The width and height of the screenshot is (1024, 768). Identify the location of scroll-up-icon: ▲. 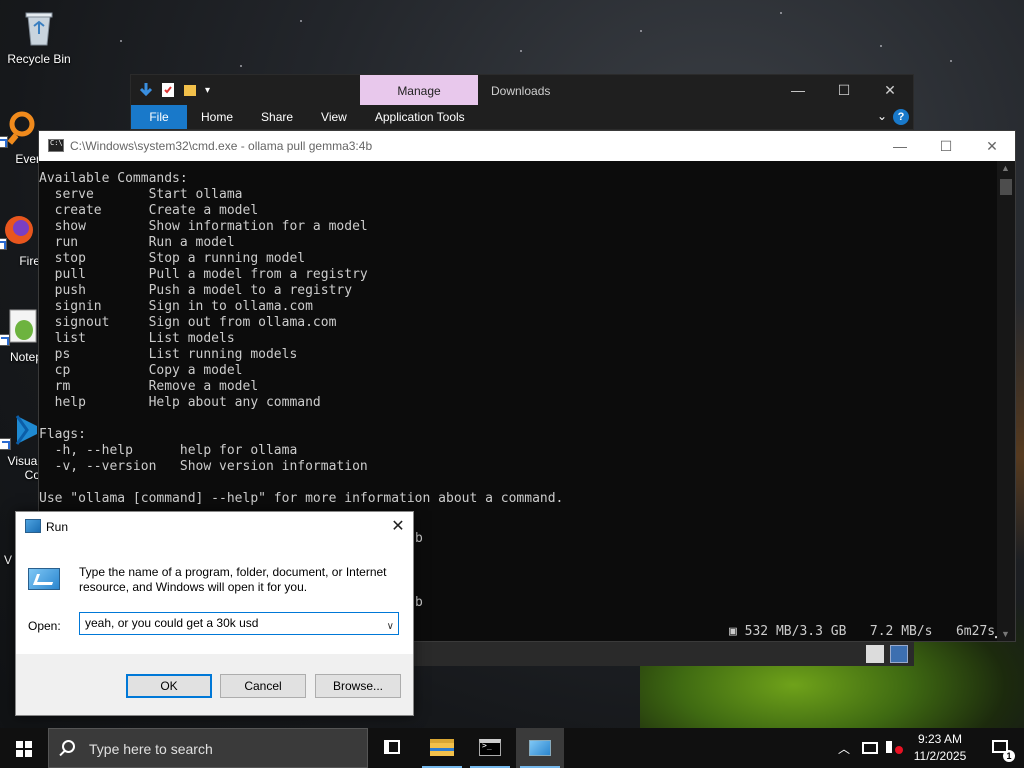
(1005, 168).